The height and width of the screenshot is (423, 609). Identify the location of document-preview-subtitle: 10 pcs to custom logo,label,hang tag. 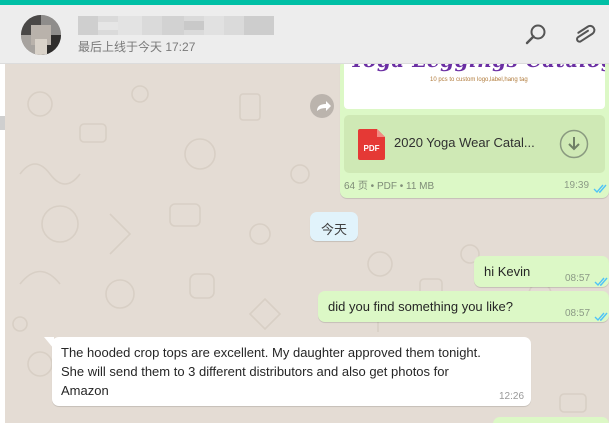
(479, 80).